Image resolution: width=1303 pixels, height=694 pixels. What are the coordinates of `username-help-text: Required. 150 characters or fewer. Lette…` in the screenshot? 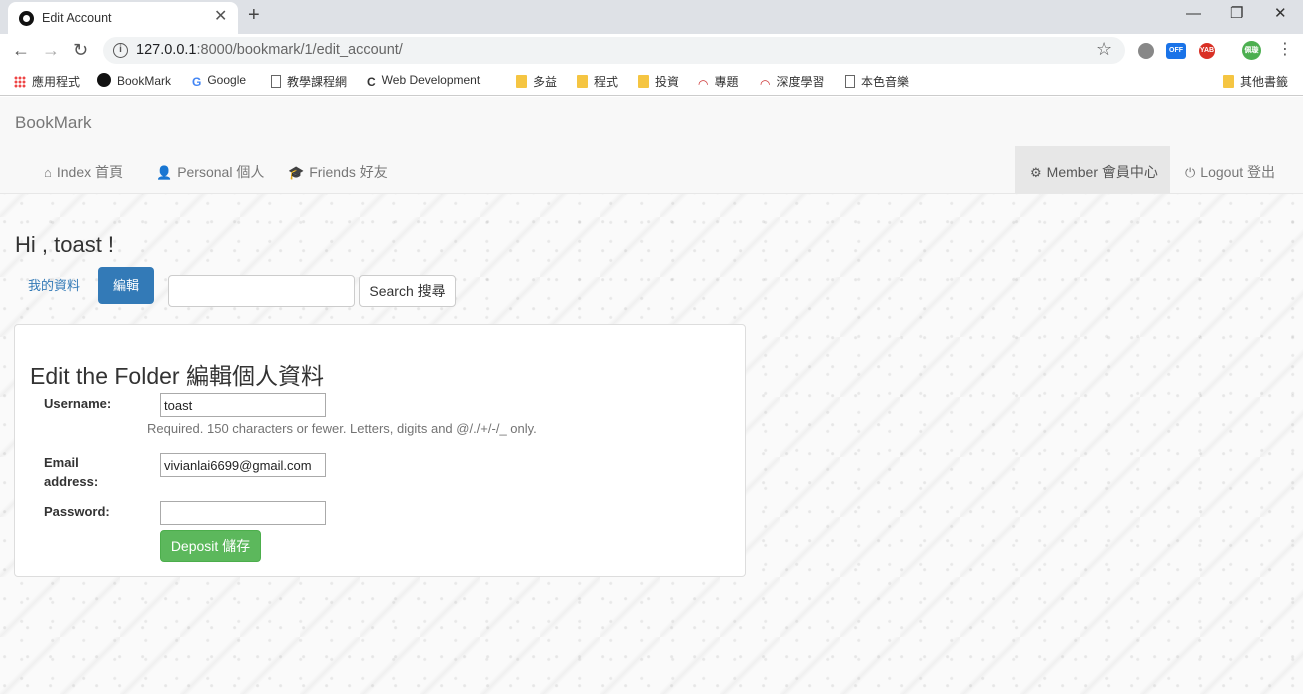 It's located at (342, 428).